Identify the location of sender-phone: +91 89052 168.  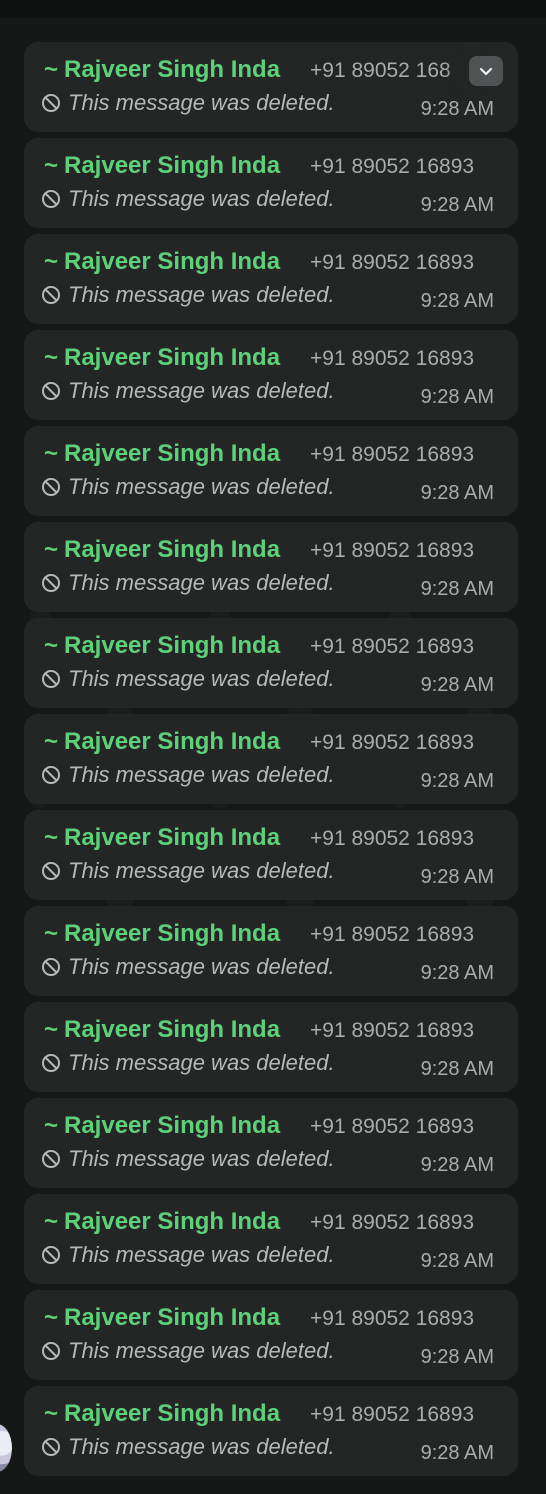
(380, 71).